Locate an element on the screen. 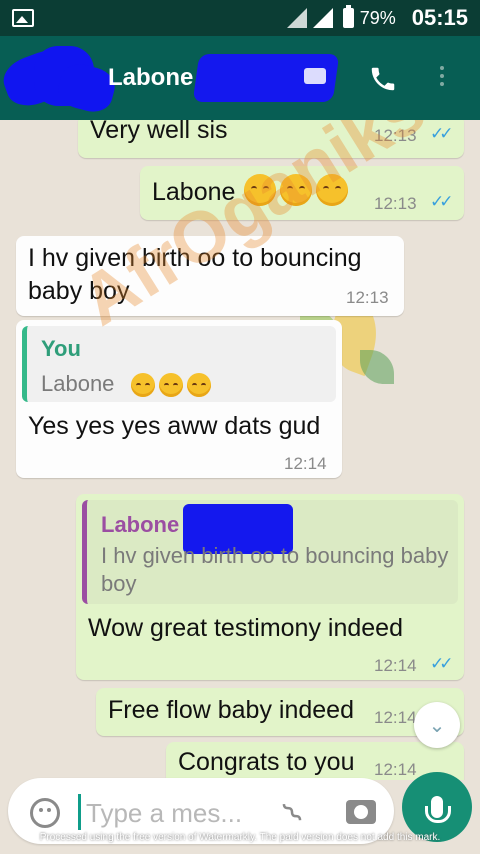  quote-text: I hv given birth oo to bouncing baby boy is located at coordinates (275, 569).